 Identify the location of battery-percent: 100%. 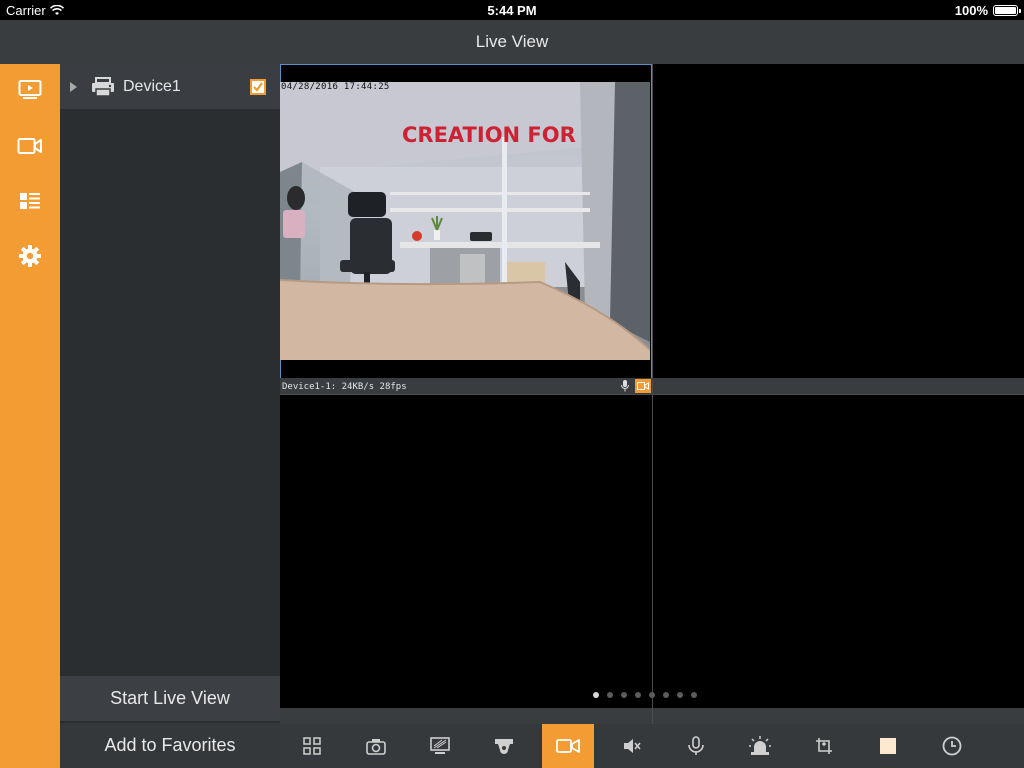
(971, 10).